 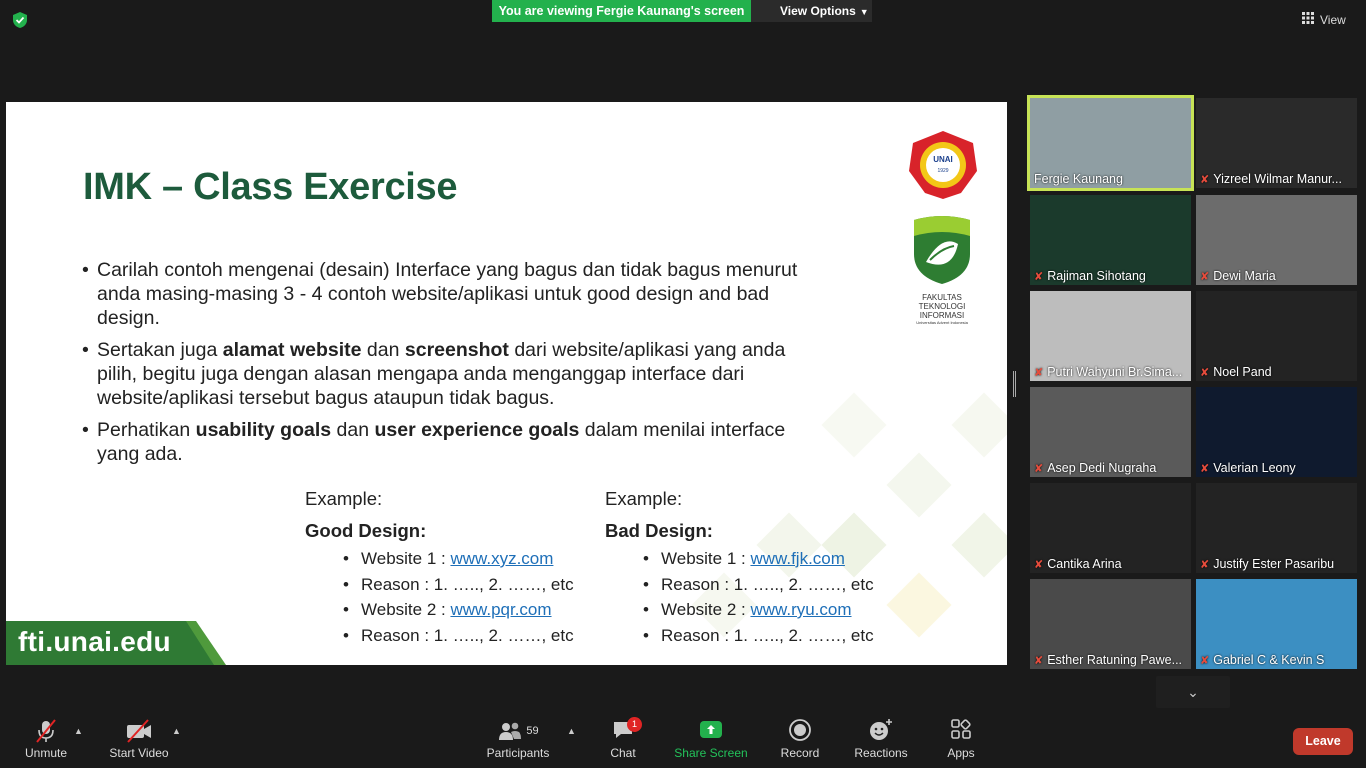 What do you see at coordinates (139, 731) in the screenshot?
I see `video-off-icon` at bounding box center [139, 731].